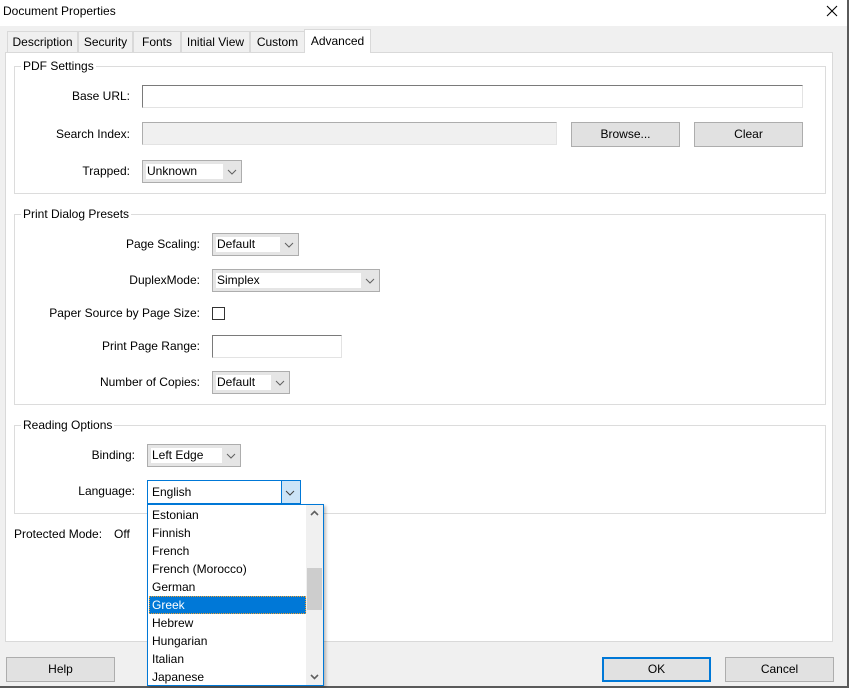 Image resolution: width=849 pixels, height=688 pixels. I want to click on language-option-estonian: Estonian, so click(227, 515).